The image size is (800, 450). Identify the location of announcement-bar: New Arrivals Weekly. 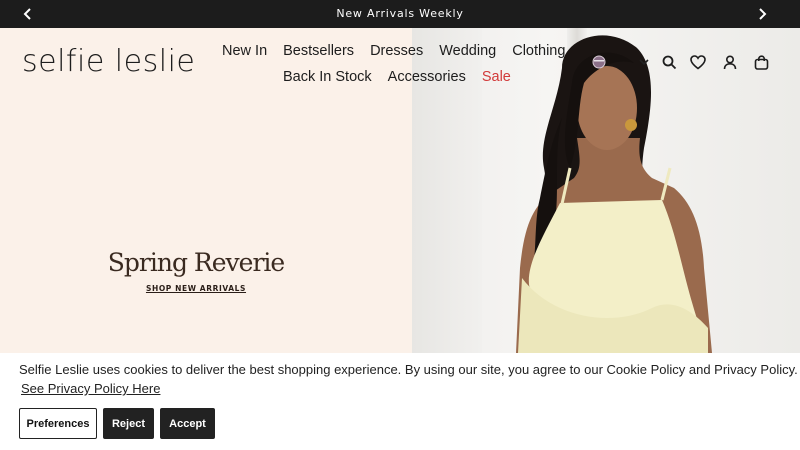
(400, 14).